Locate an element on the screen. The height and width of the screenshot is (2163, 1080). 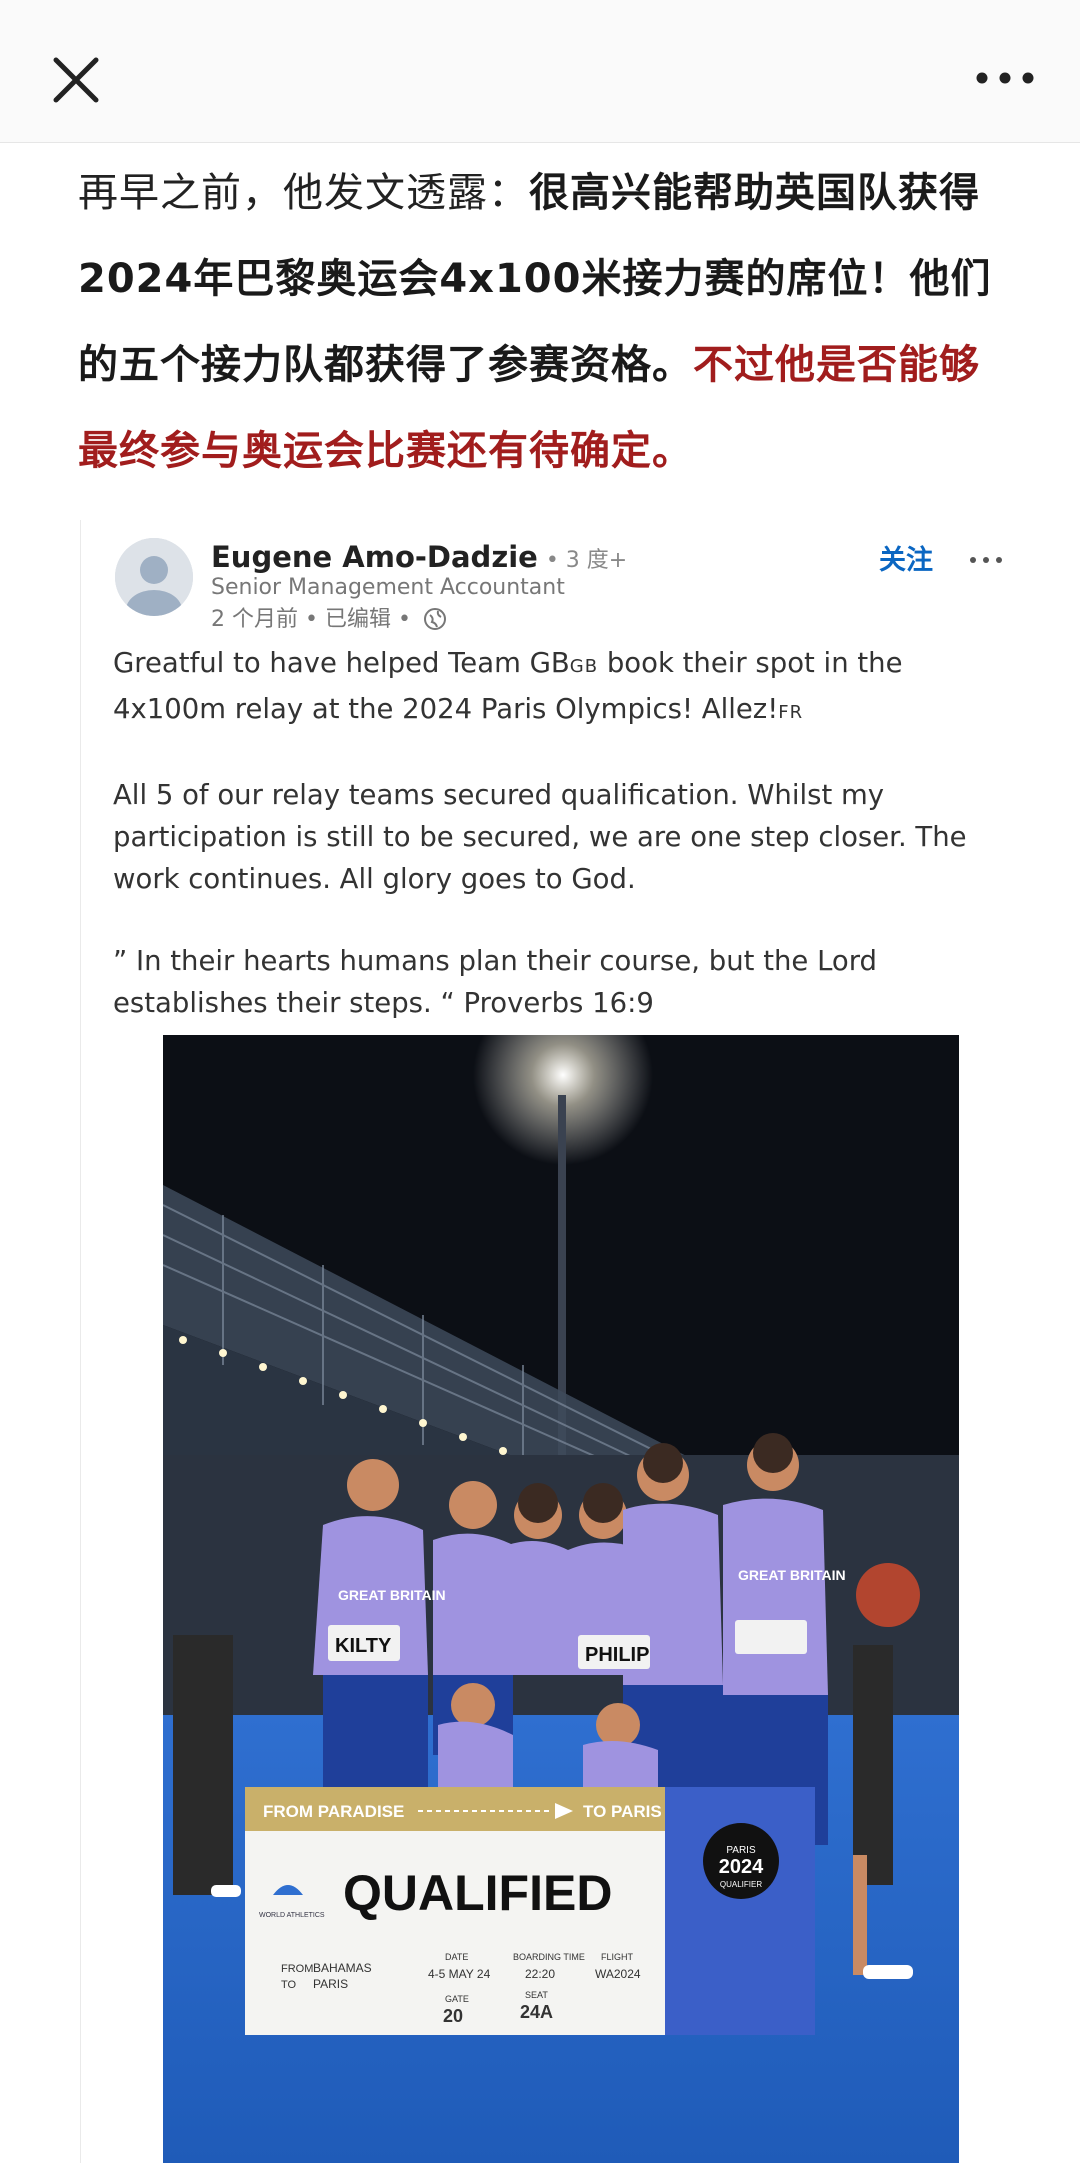
svg-text: GATE is located at coordinates (457, 1999).